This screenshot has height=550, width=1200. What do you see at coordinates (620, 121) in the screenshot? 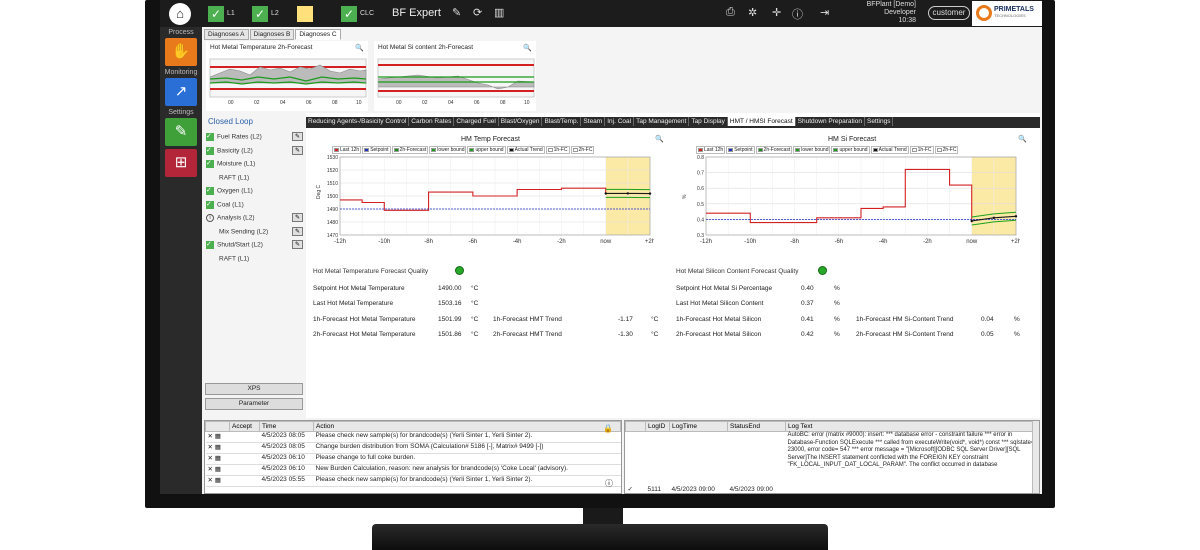
I see `tab-inj-coal: Inj. Coal` at bounding box center [620, 121].